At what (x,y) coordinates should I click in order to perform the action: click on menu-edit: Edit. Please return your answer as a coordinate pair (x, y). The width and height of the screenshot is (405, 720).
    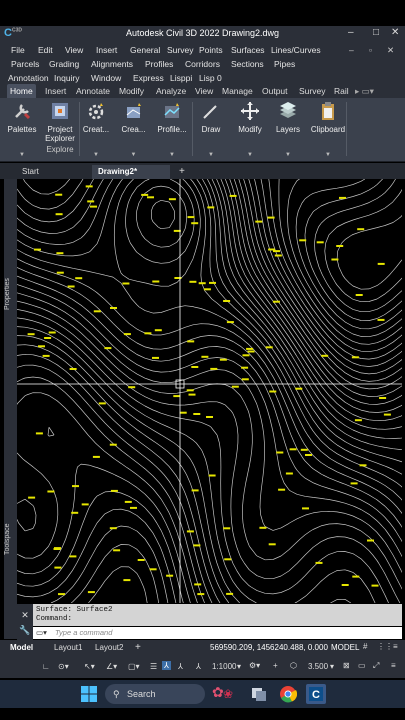
    Looking at the image, I should click on (45, 50).